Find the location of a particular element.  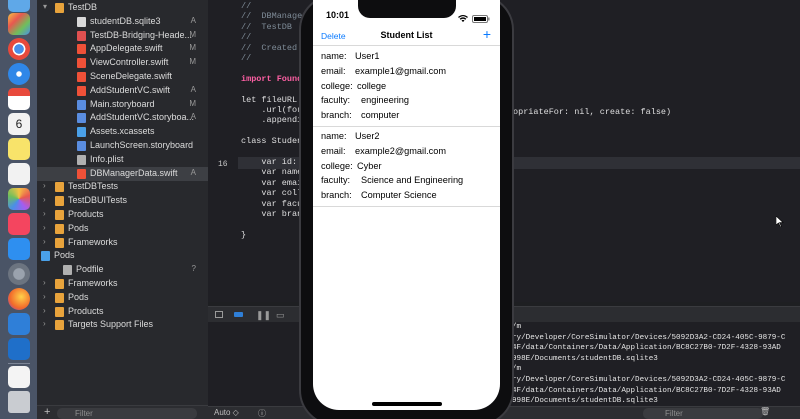

navigator-item: Assets.xcassets is located at coordinates (122, 132).